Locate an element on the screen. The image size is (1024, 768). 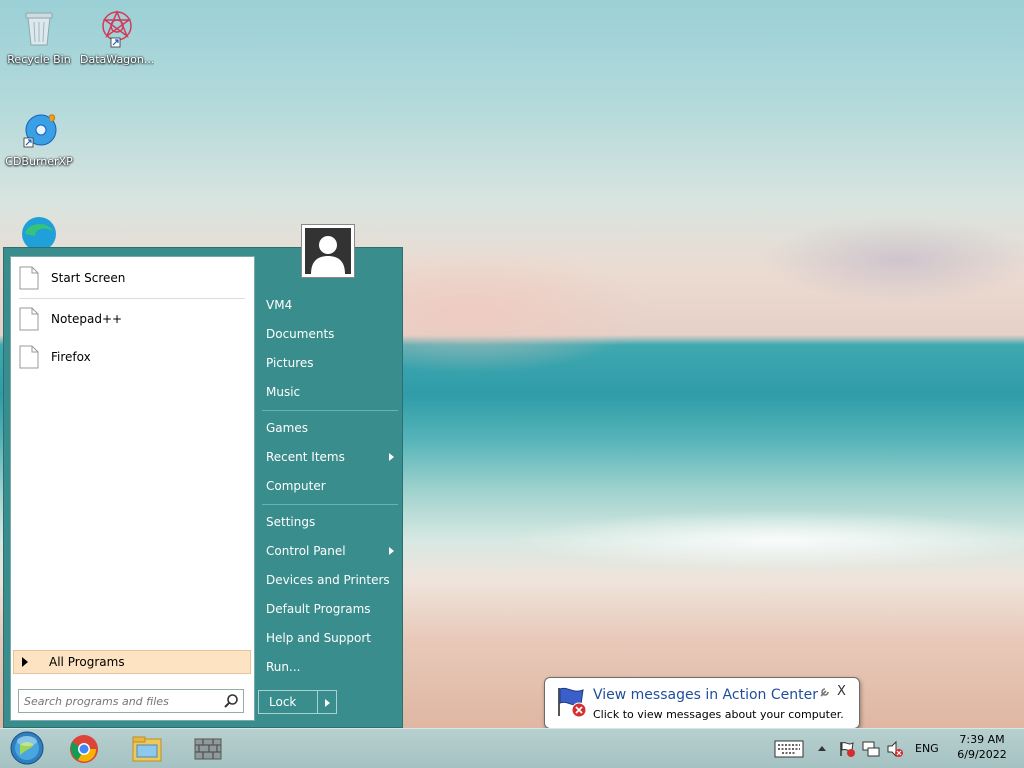
power-options-arrow-button is located at coordinates (327, 702).